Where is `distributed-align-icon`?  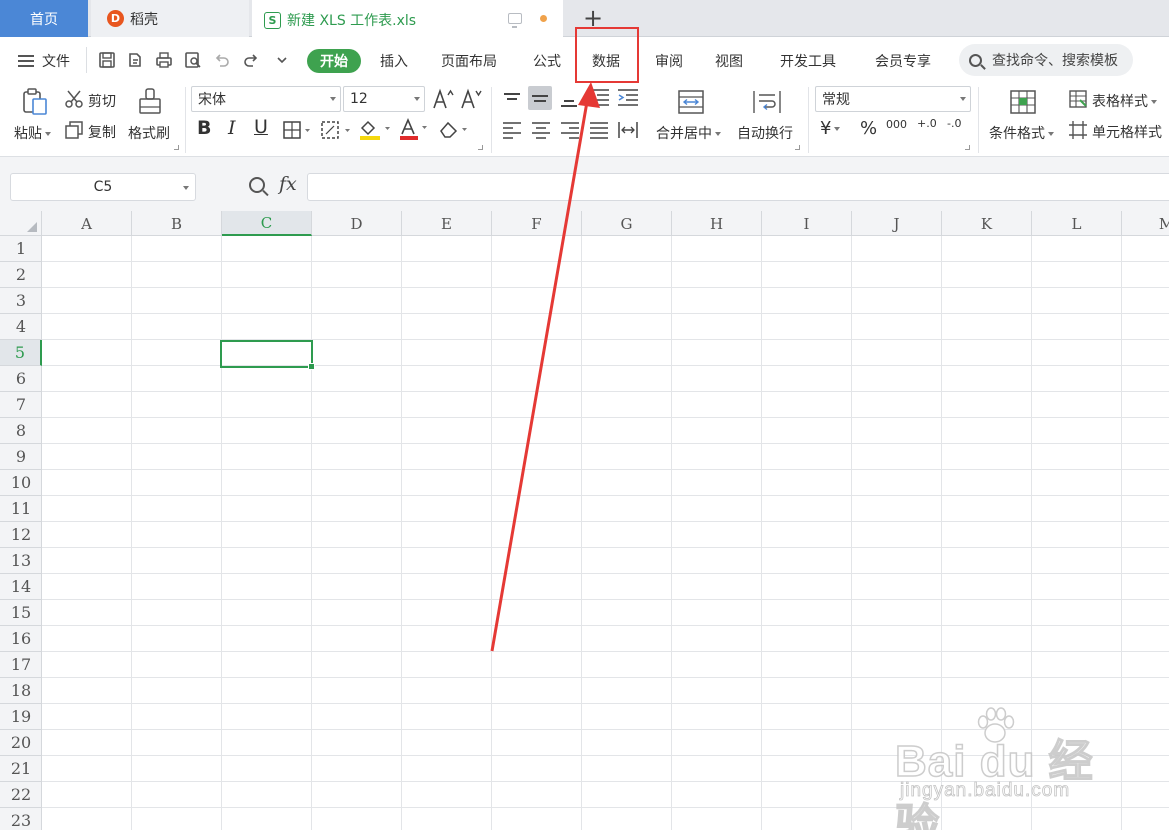 distributed-align-icon is located at coordinates (628, 130).